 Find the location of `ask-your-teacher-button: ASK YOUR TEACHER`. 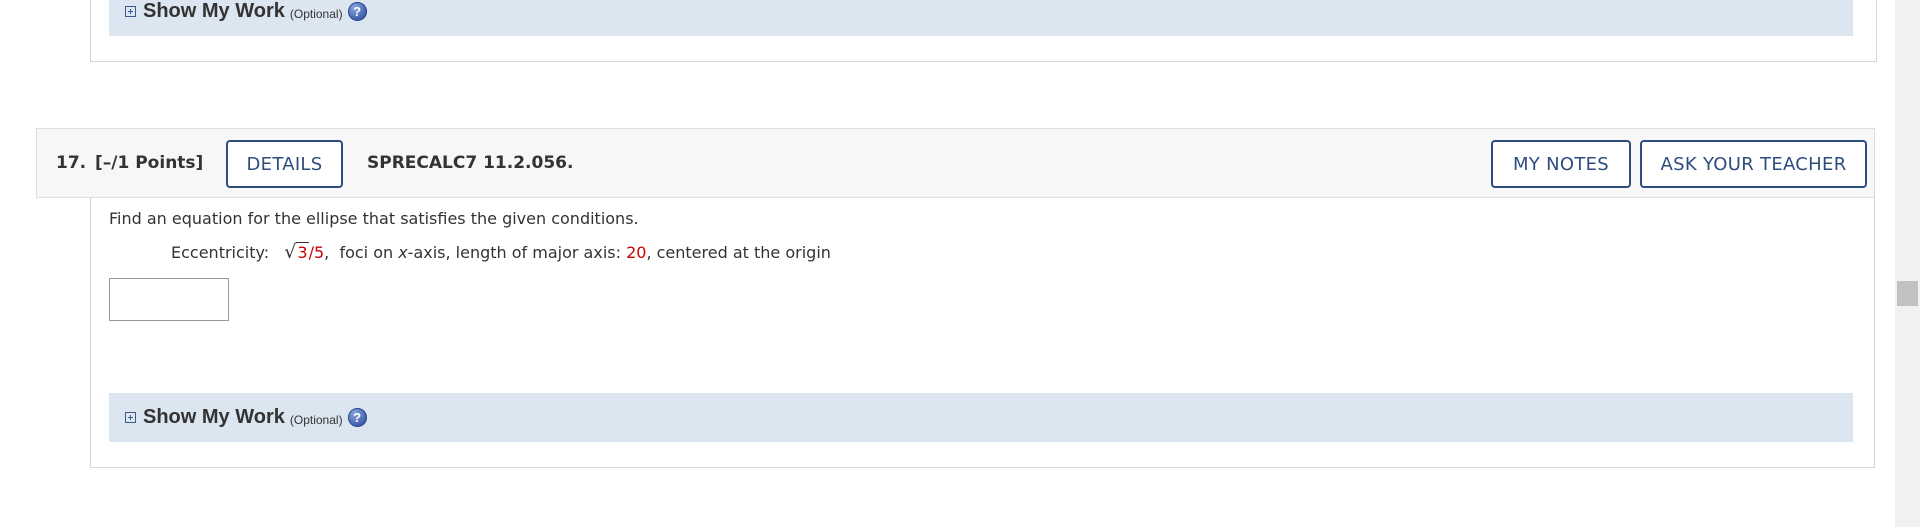

ask-your-teacher-button: ASK YOUR TEACHER is located at coordinates (1753, 164).